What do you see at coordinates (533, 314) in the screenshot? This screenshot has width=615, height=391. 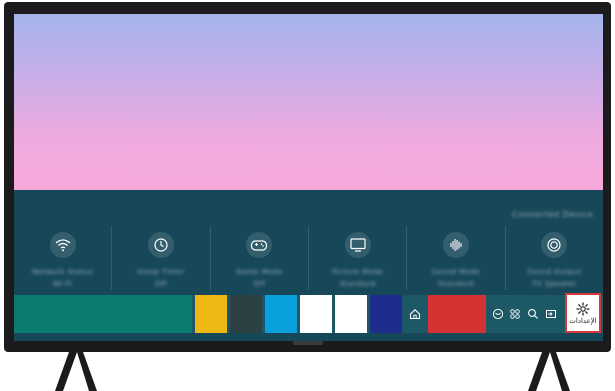 I see `search-icon` at bounding box center [533, 314].